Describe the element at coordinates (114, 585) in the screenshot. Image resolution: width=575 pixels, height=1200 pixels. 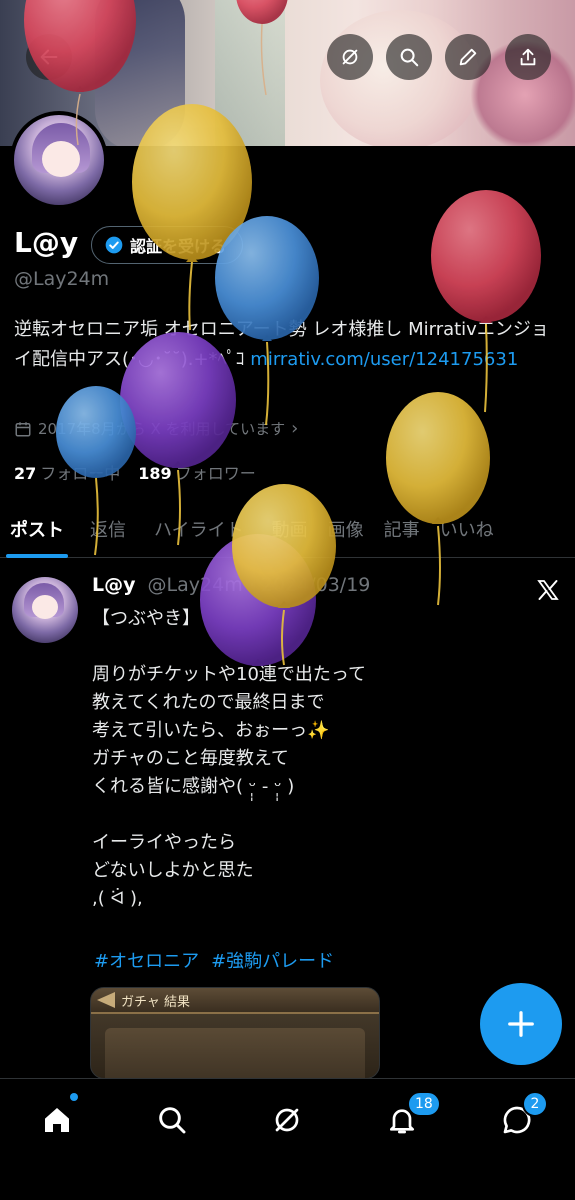
I see `post-author-name: L@y` at that location.